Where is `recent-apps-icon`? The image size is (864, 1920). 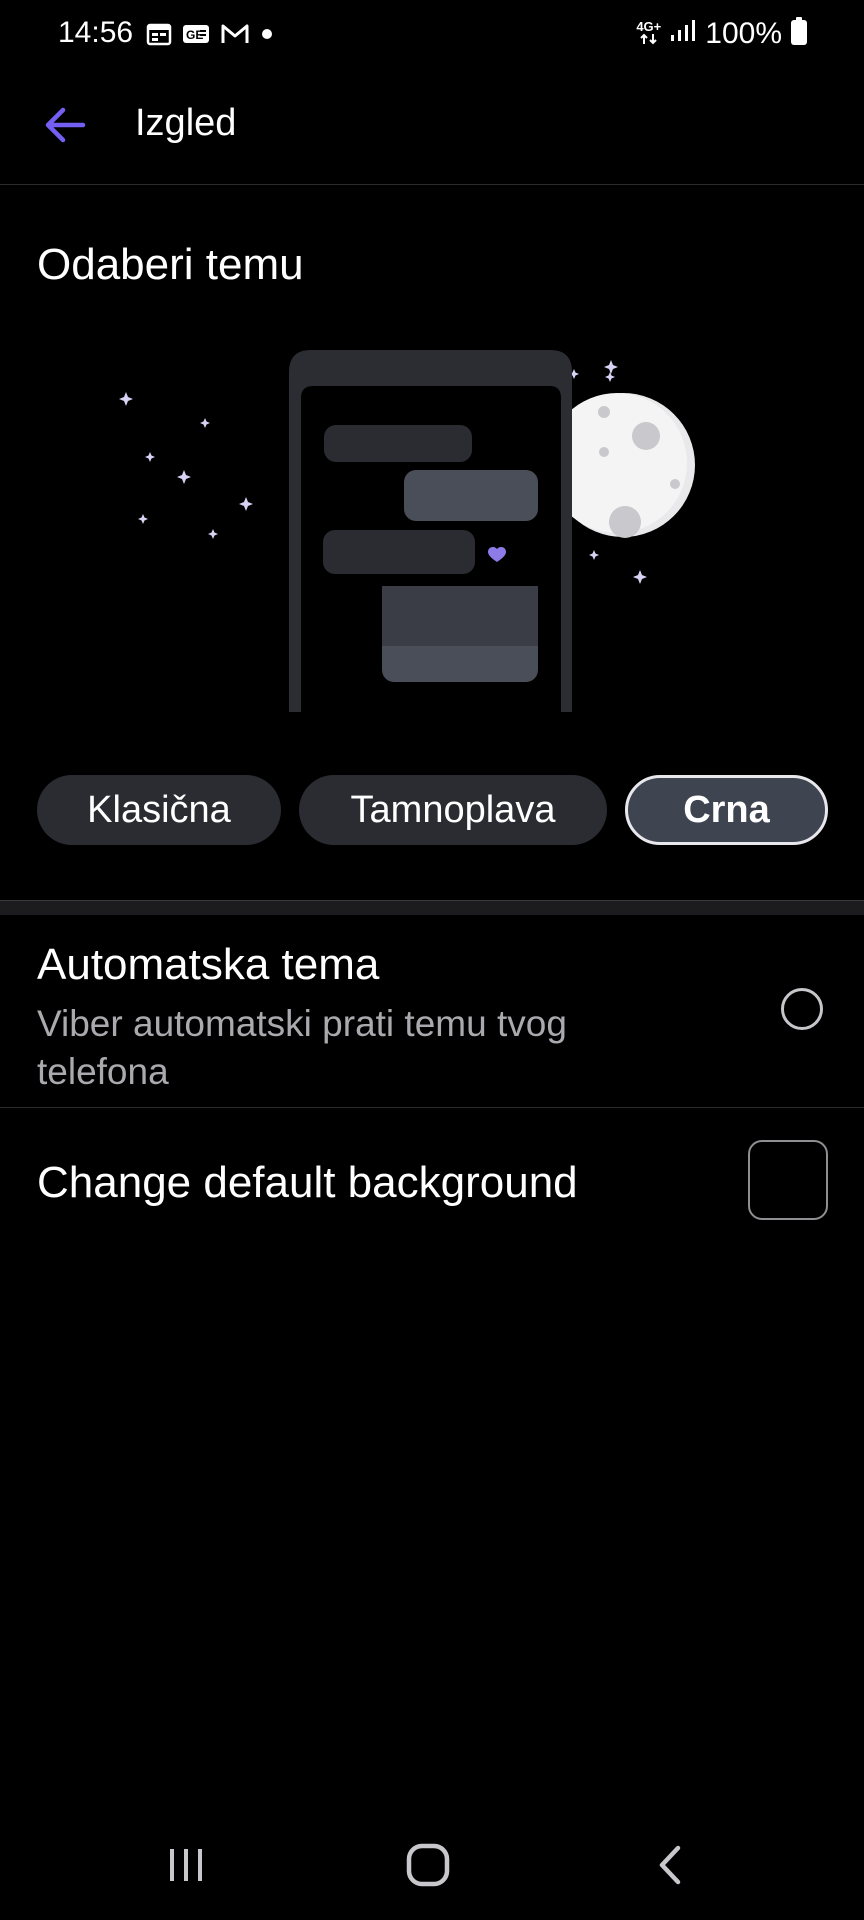 recent-apps-icon is located at coordinates (186, 1865).